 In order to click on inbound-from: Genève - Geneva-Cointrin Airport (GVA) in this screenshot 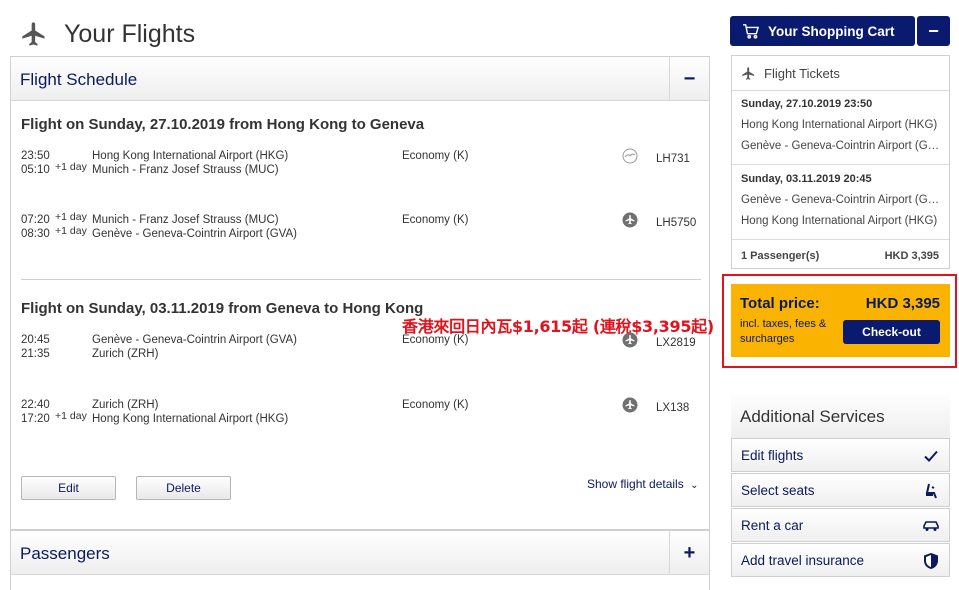, I will do `click(842, 200)`.